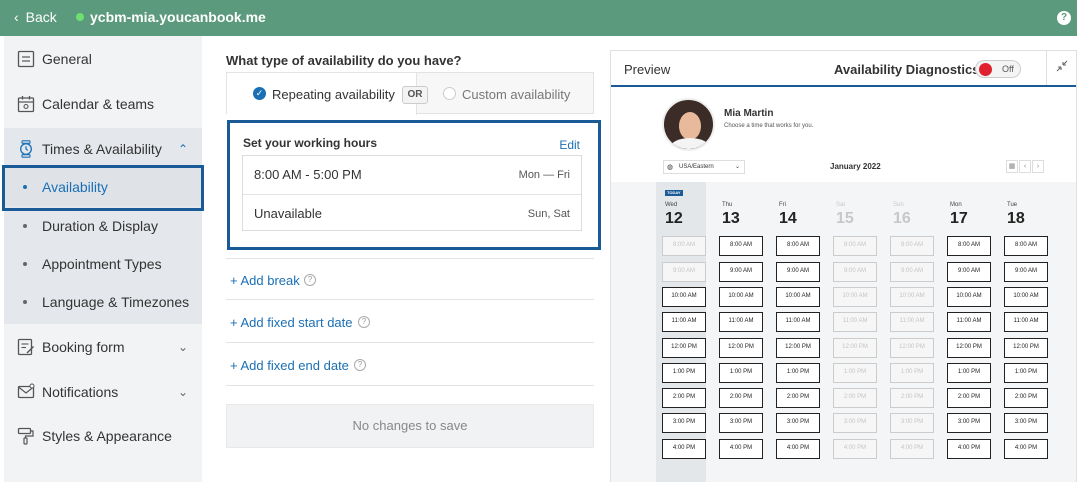 This screenshot has height=482, width=1077. What do you see at coordinates (103, 59) in the screenshot?
I see `sidebar-item-general: General` at bounding box center [103, 59].